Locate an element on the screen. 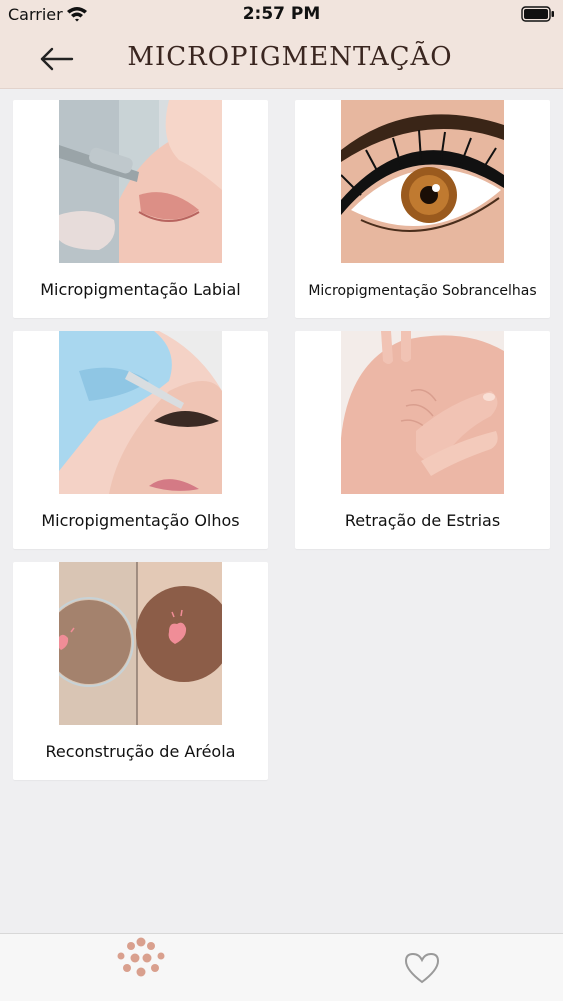 This screenshot has width=563, height=1001. battery-icon is located at coordinates (538, 16).